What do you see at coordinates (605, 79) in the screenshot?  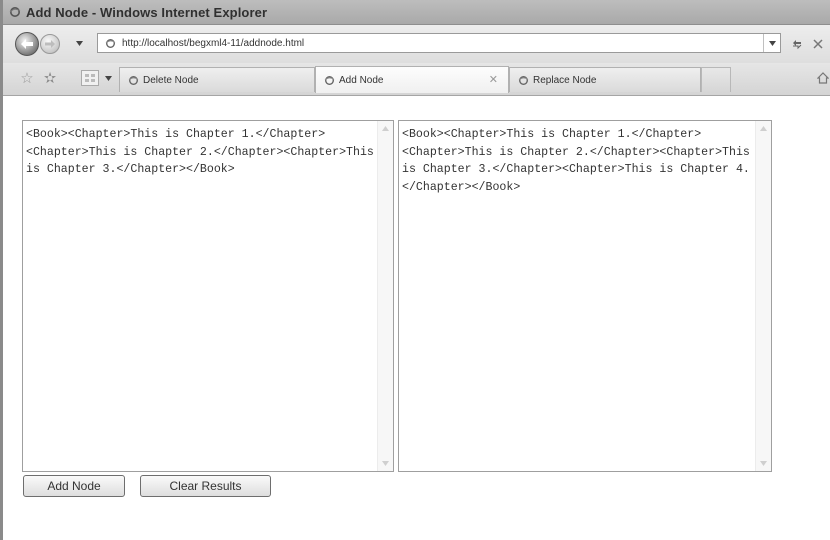 I see `tab-replace-node: Replace Node` at bounding box center [605, 79].